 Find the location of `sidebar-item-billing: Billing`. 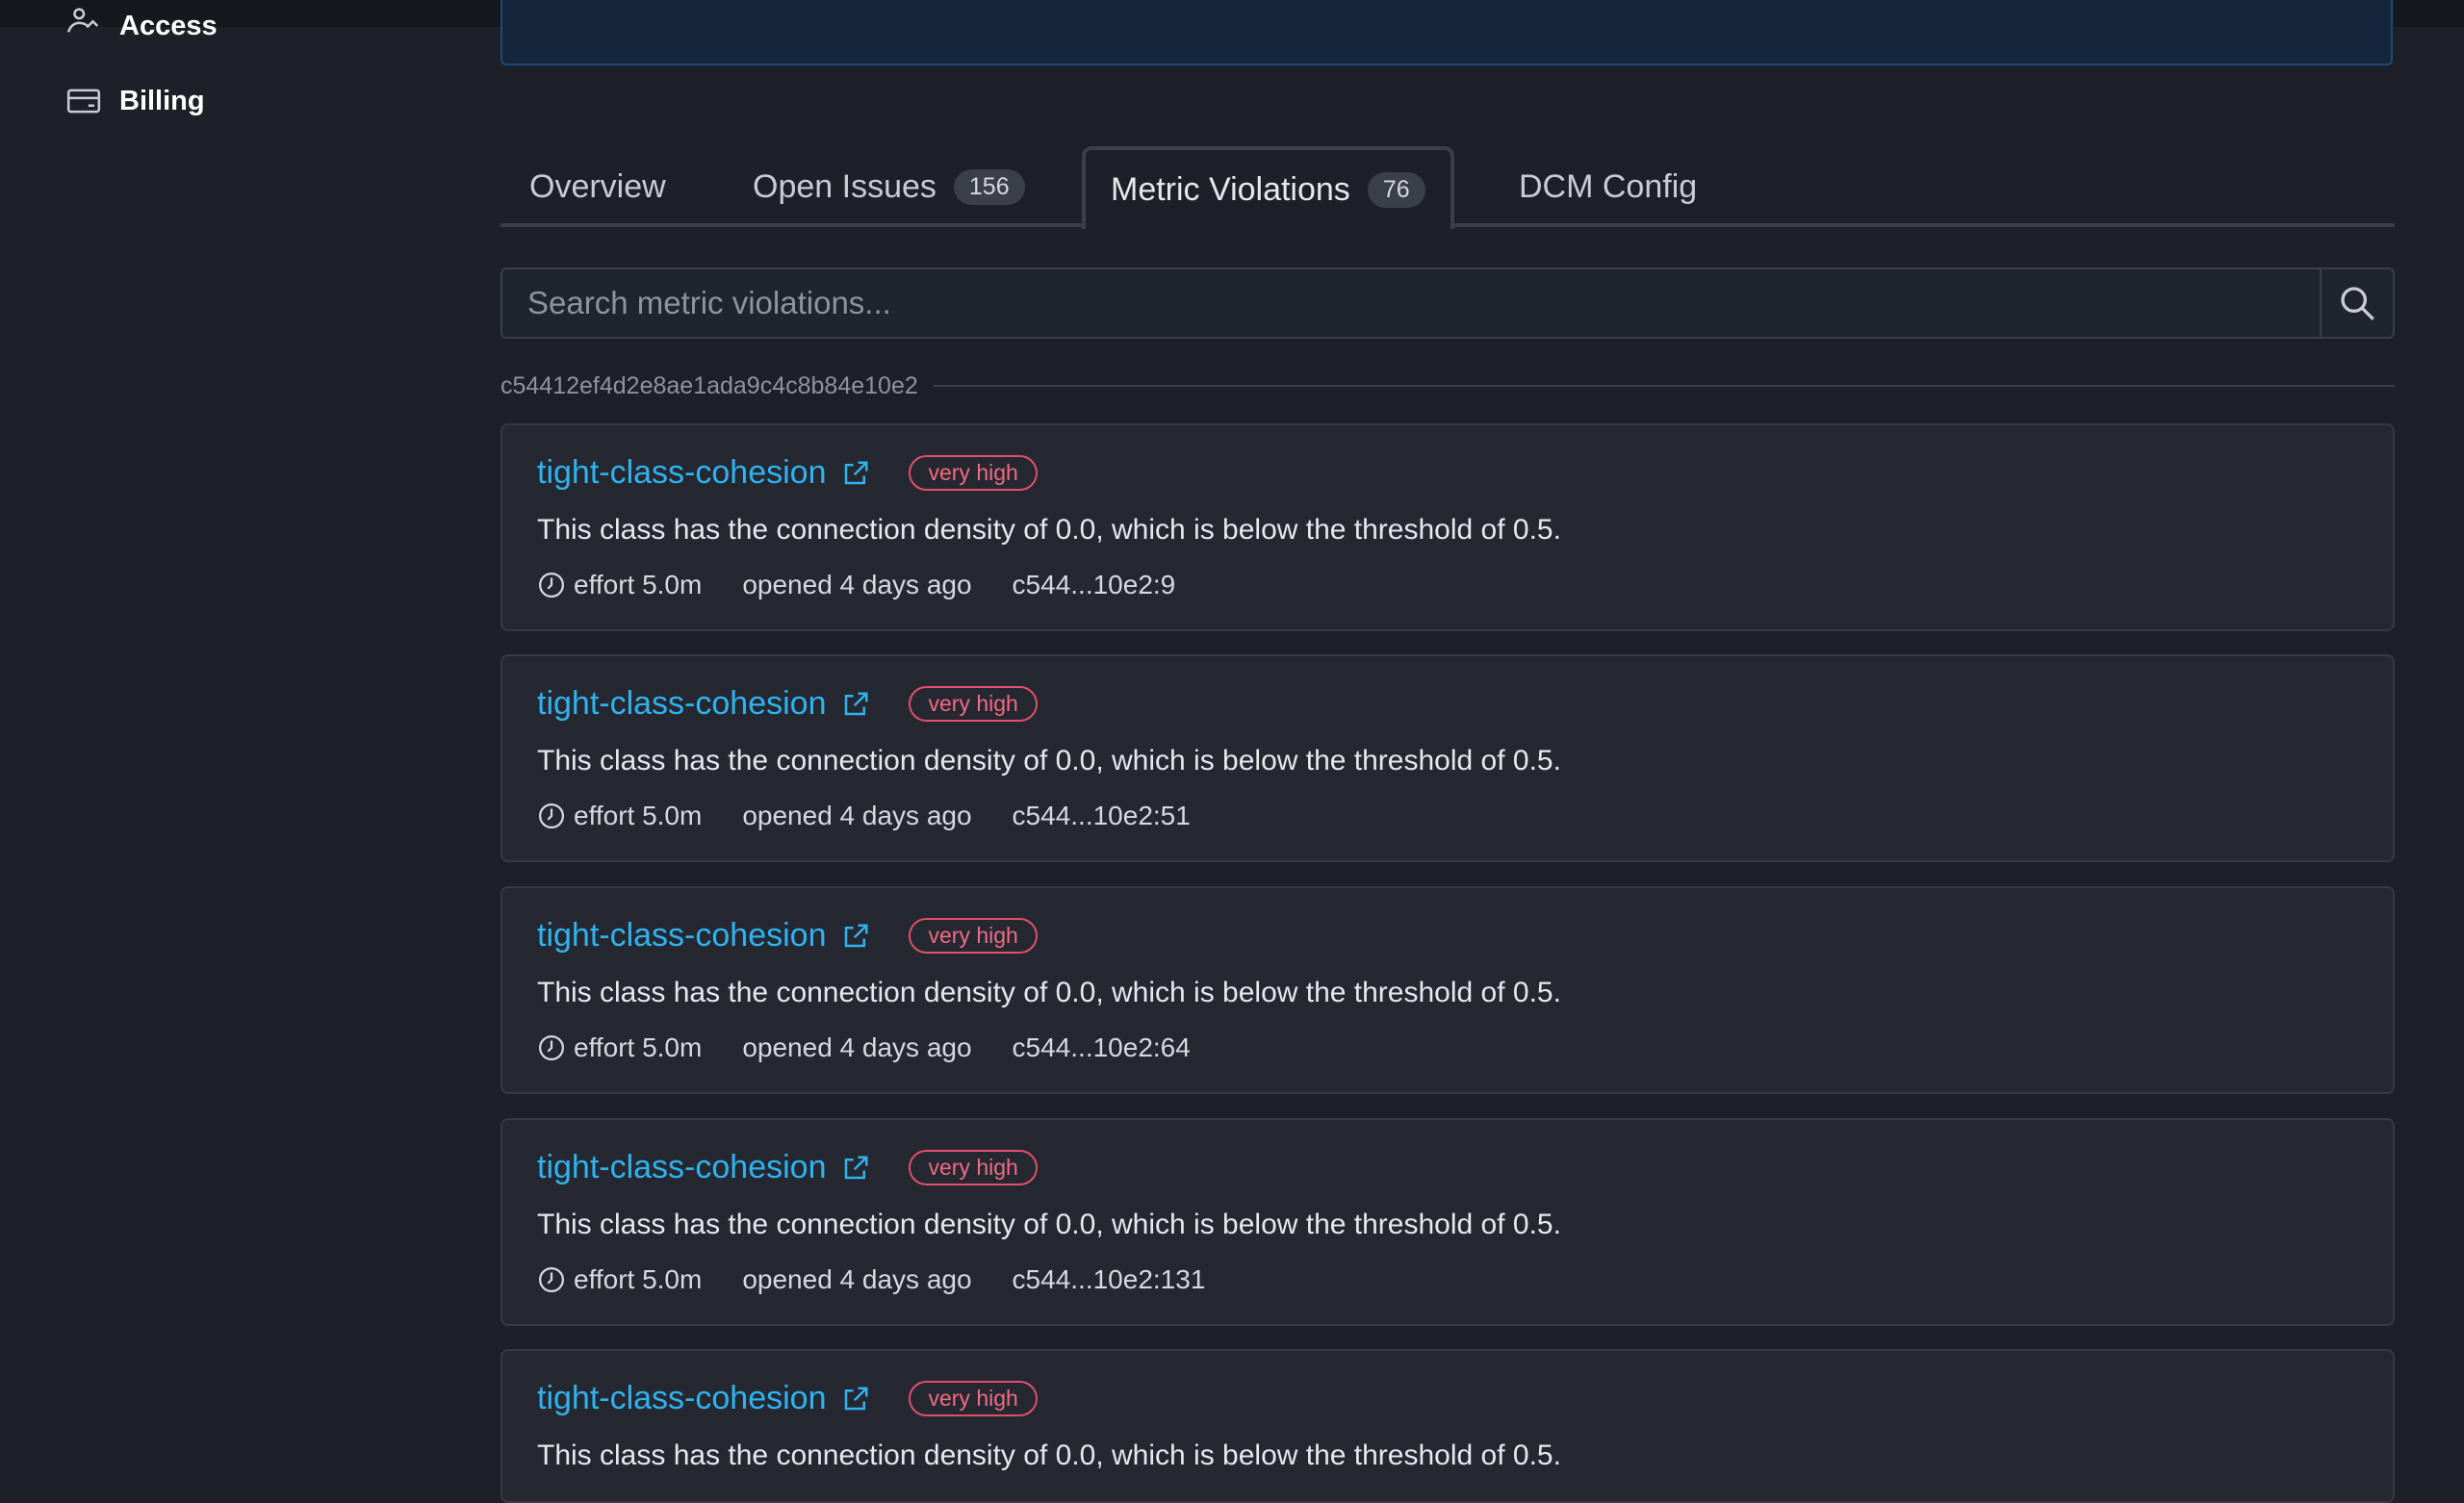

sidebar-item-billing: Billing is located at coordinates (135, 101).